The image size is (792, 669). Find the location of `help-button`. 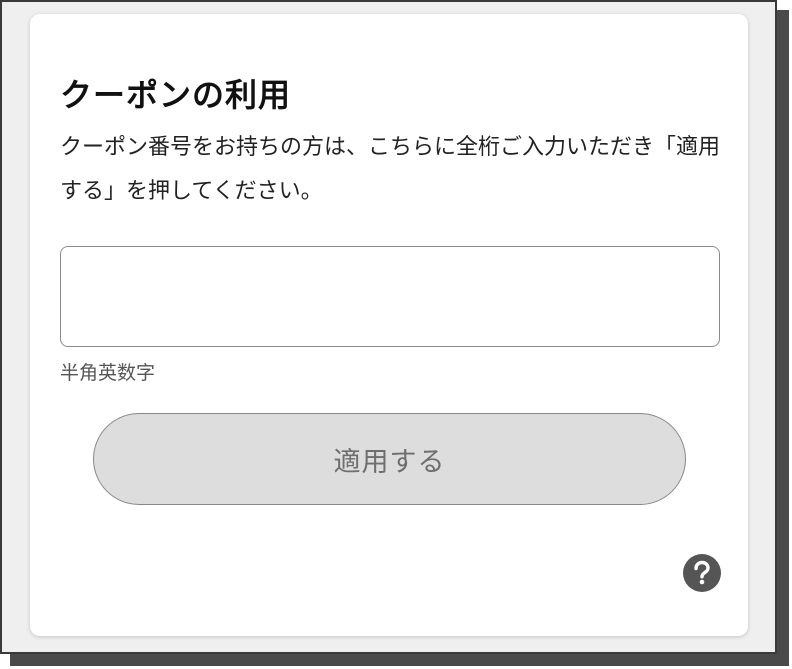

help-button is located at coordinates (702, 573).